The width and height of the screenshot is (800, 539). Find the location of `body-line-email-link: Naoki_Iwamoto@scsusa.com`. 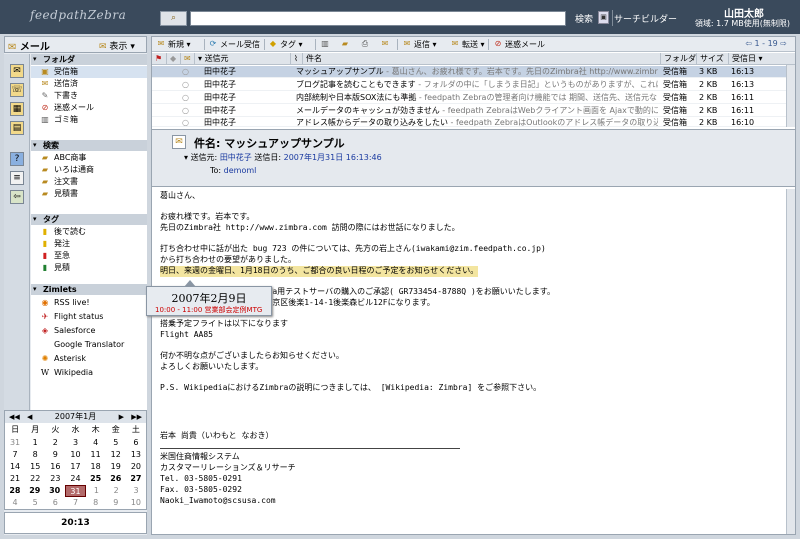

body-line-email-link: Naoki_Iwamoto@scsusa.com is located at coordinates (218, 501).